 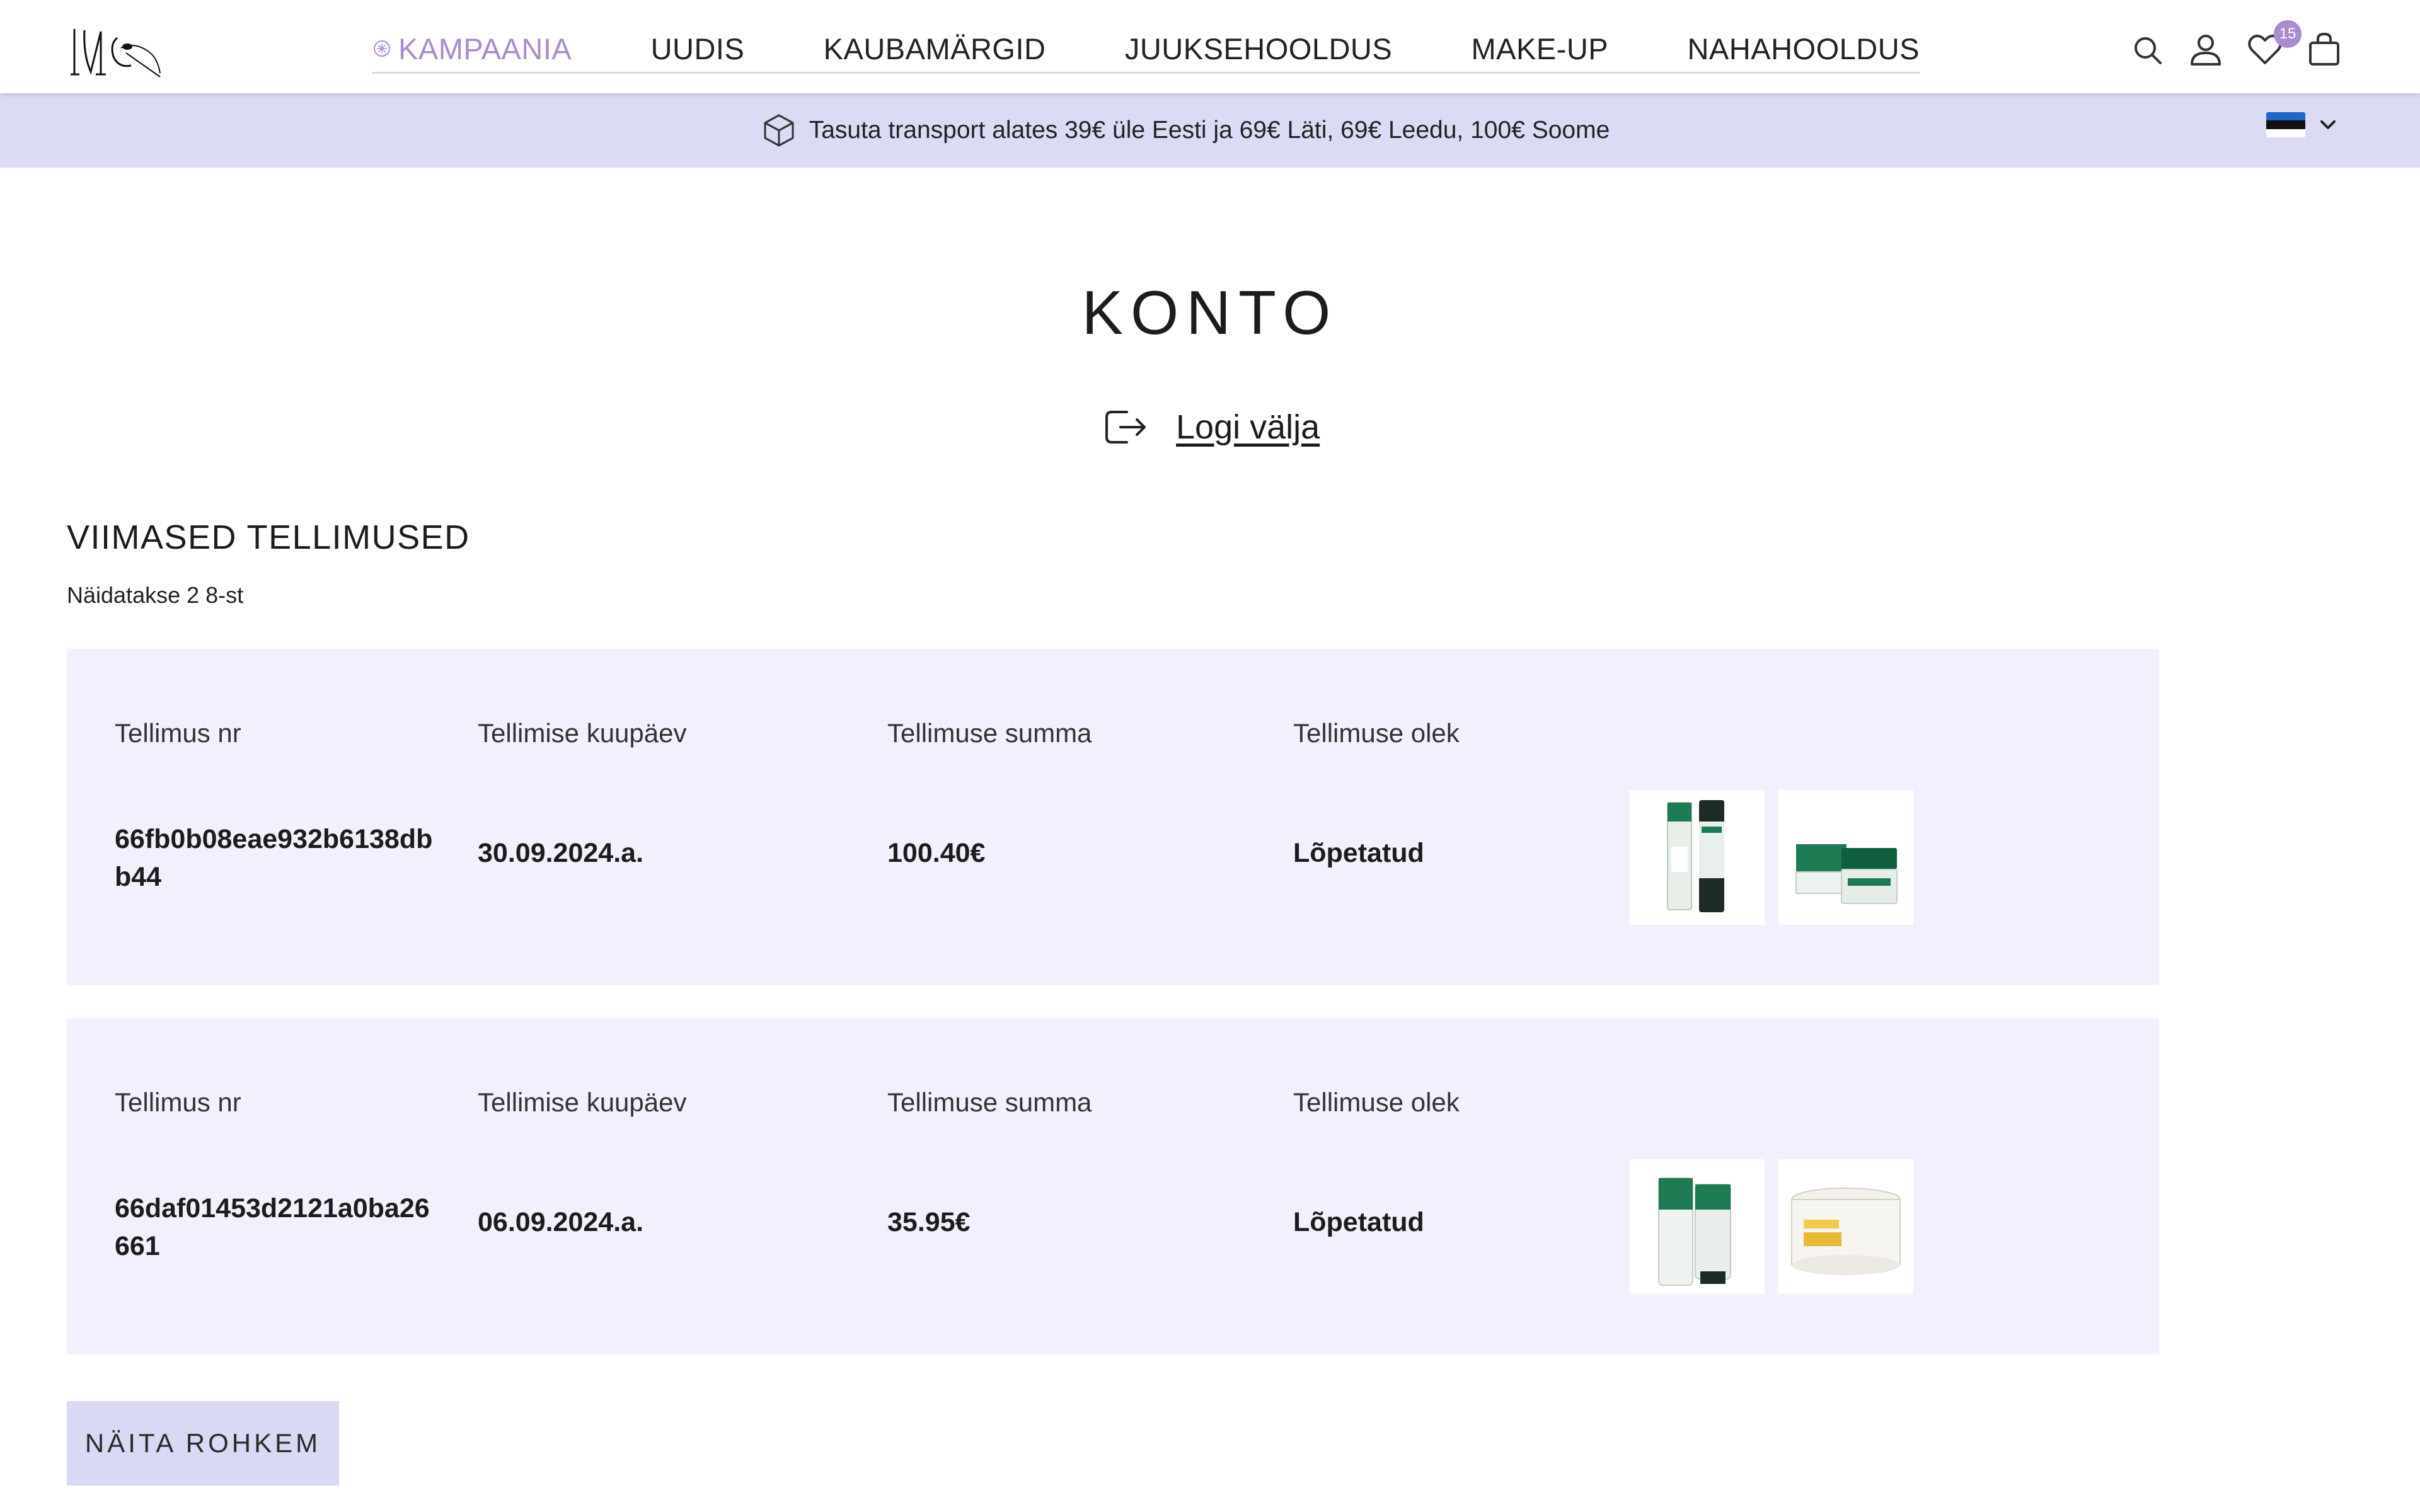 I want to click on sparkle-icon, so click(x=382, y=48).